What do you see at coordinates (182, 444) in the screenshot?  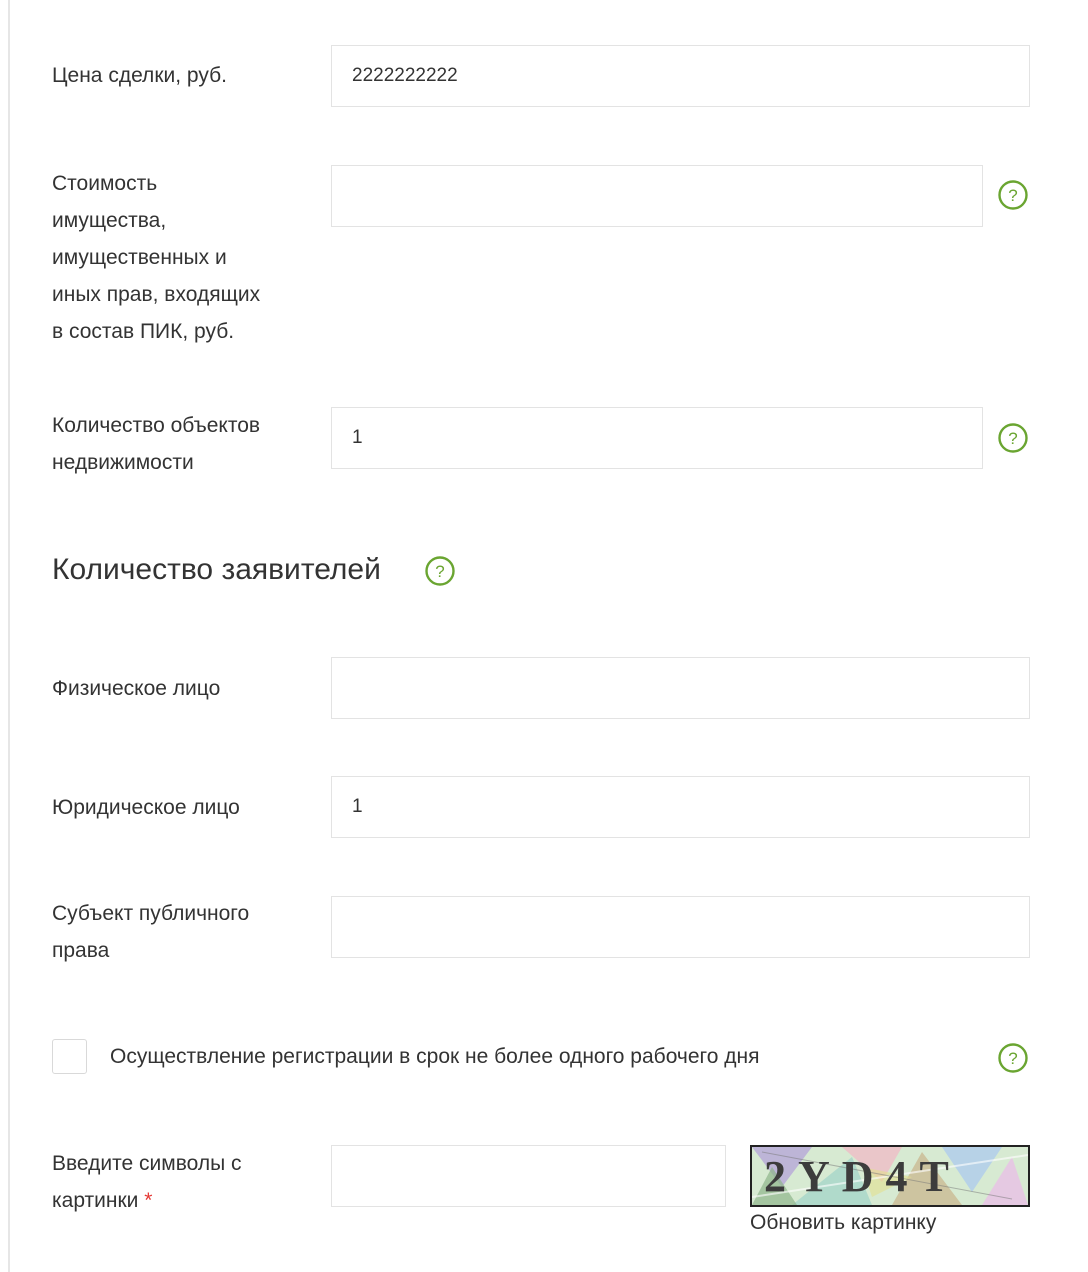 I see `objects-count-label: Количество объектов недвижимости` at bounding box center [182, 444].